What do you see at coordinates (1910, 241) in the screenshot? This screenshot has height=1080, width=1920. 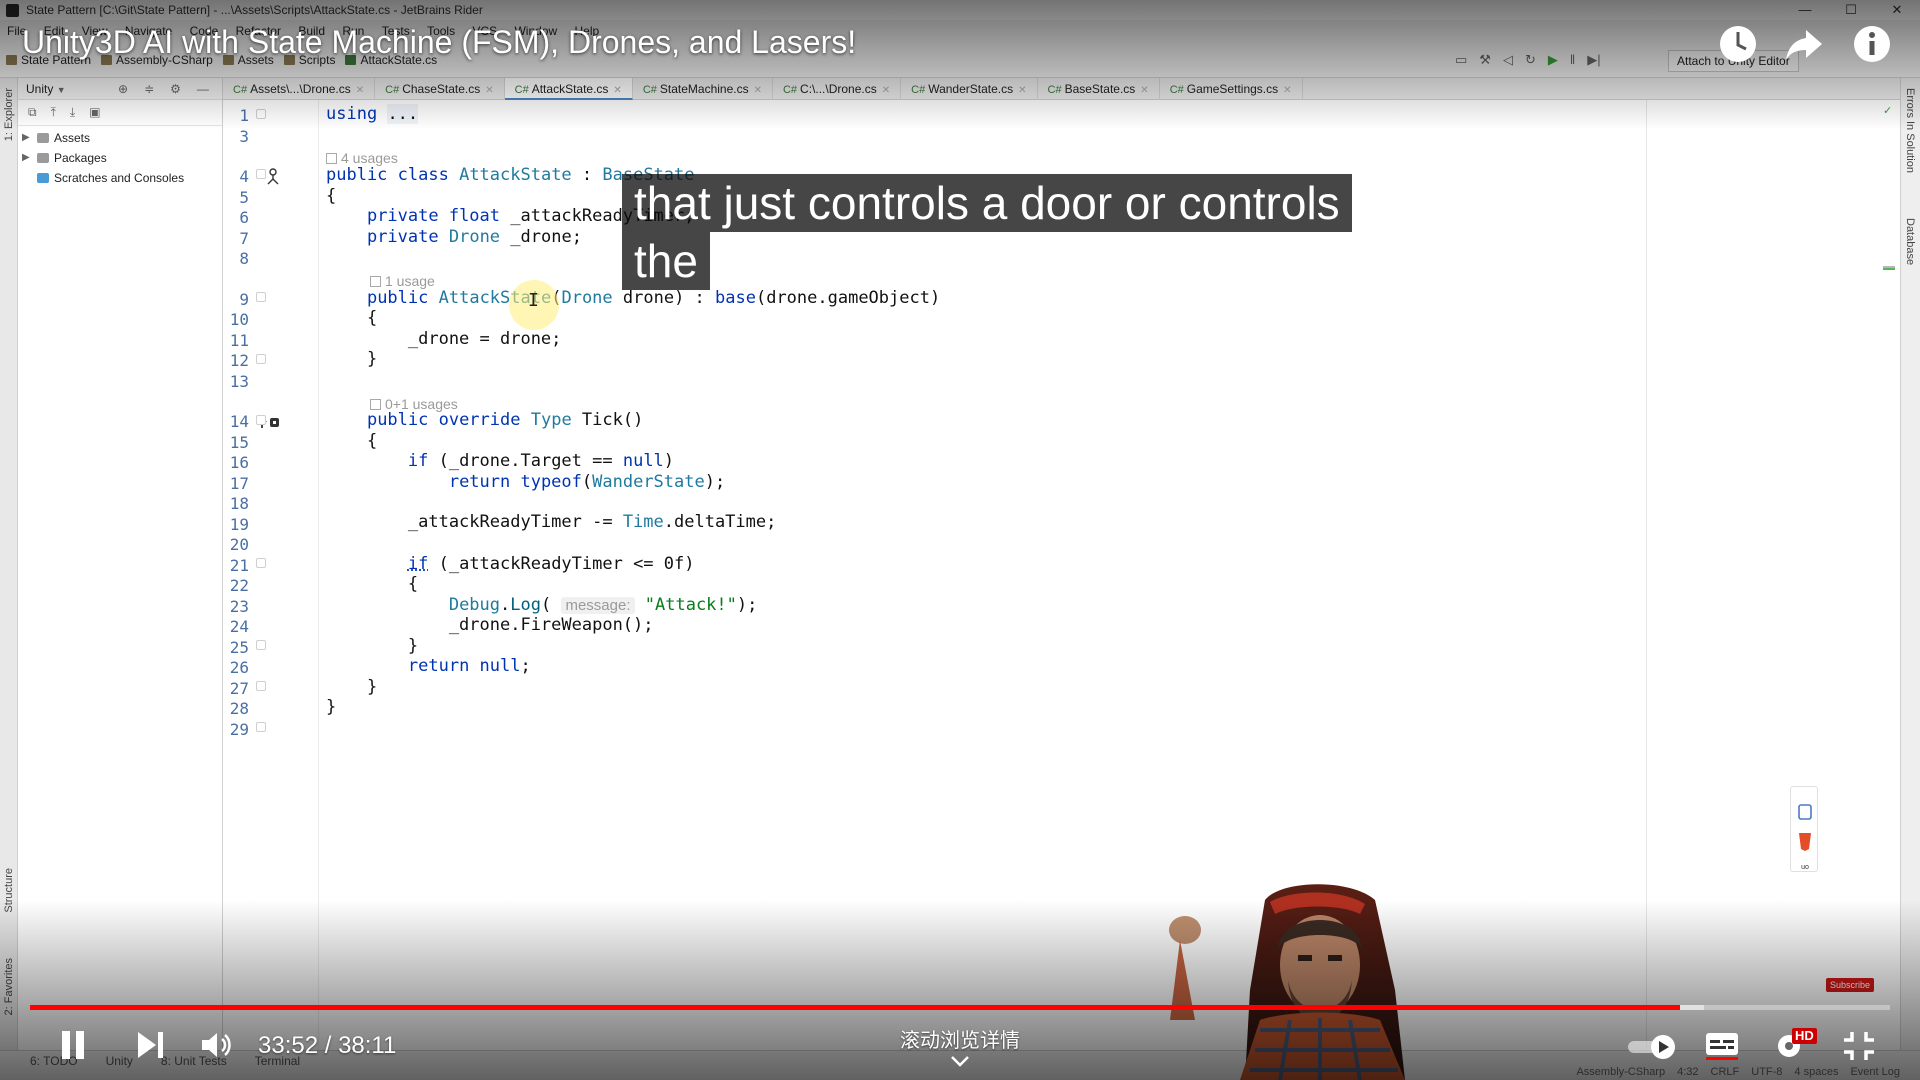 I see `tool-window-database: Database` at bounding box center [1910, 241].